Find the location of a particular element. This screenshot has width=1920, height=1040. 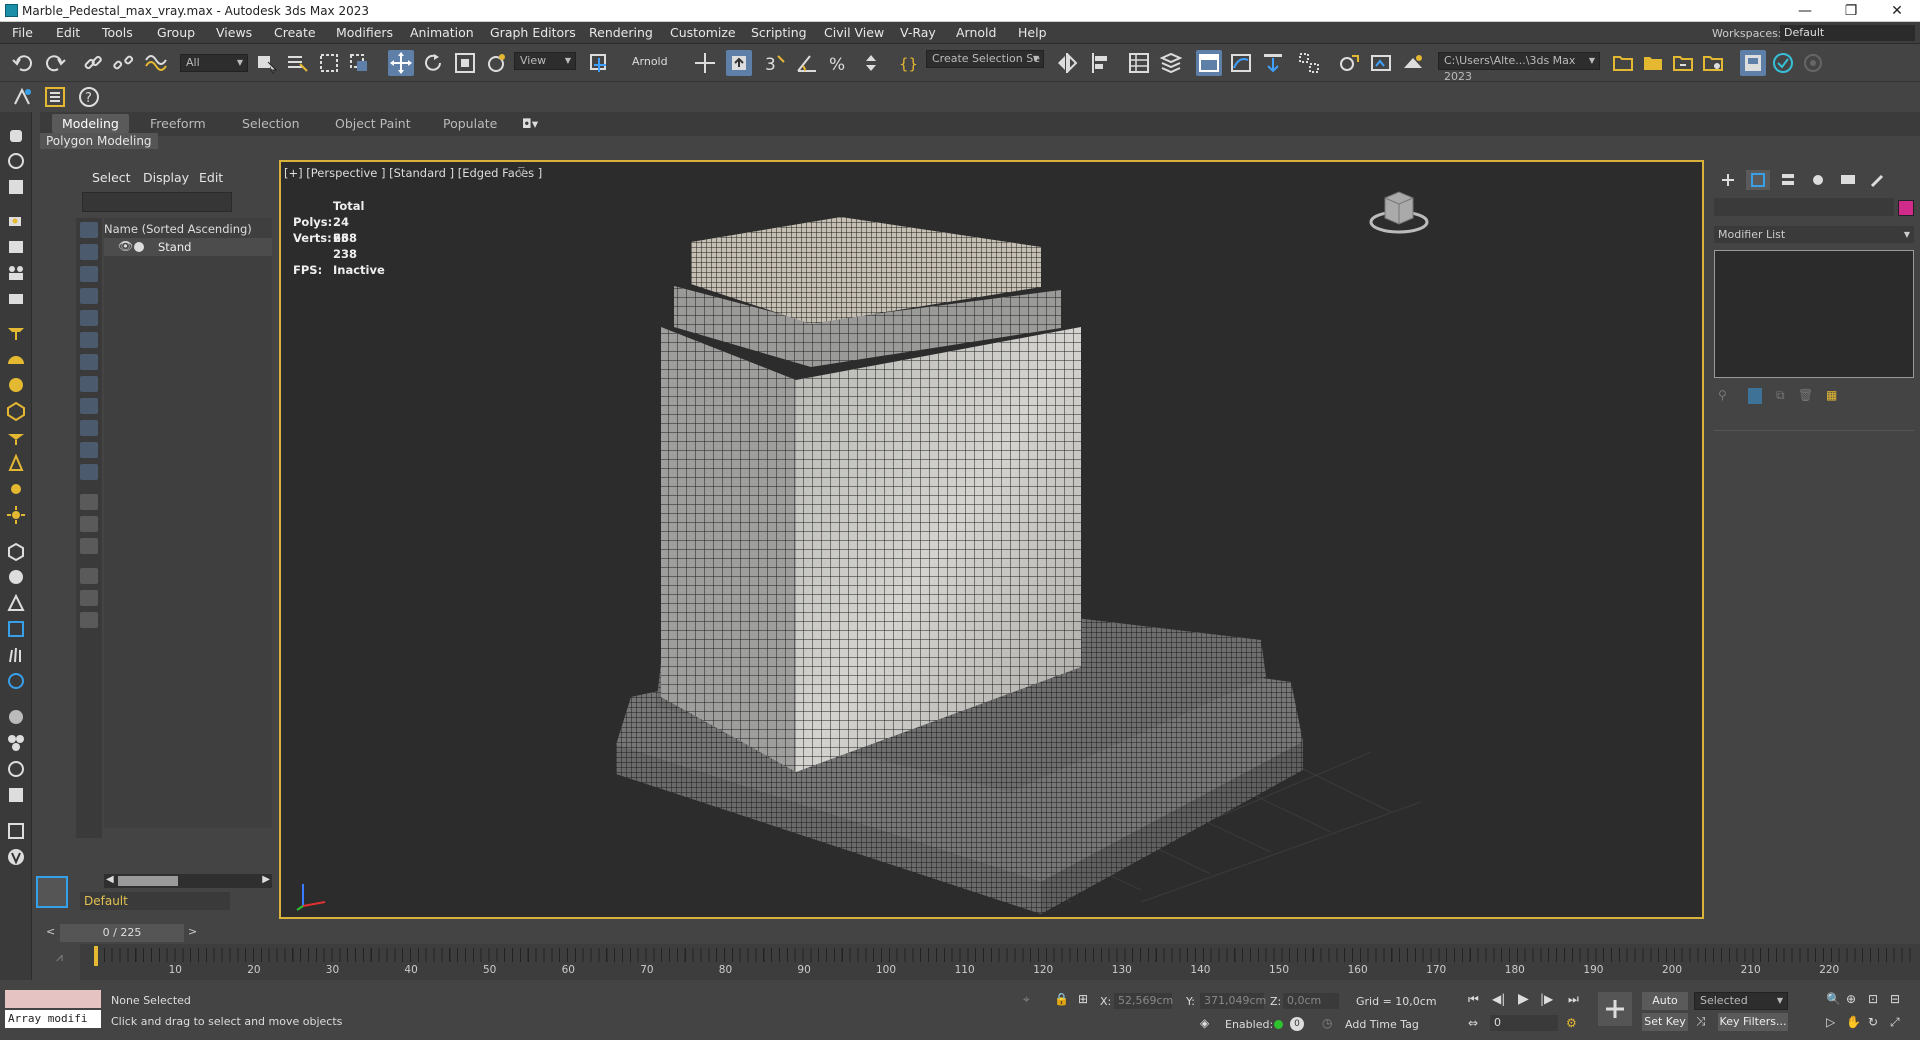

configure-modifier-sets-icon: ▦ is located at coordinates (1831, 395).